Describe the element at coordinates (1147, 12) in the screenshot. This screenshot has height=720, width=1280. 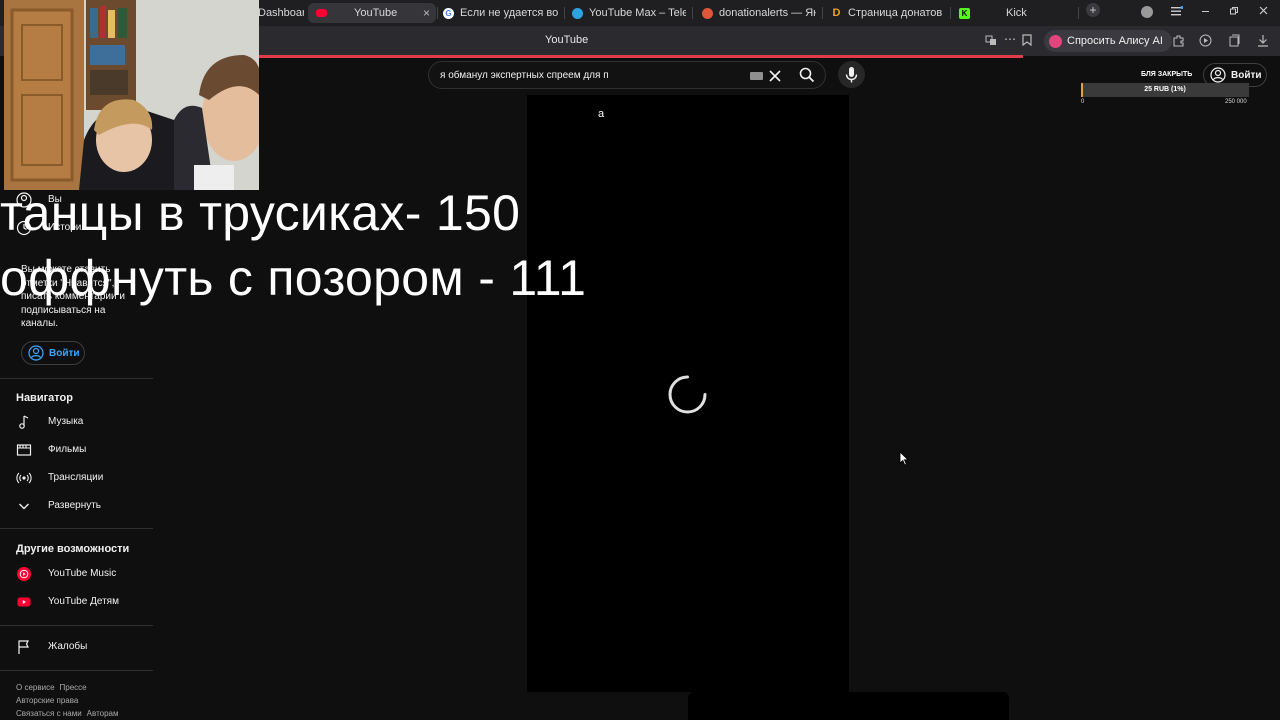
I see `profile-avatar-icon` at that location.